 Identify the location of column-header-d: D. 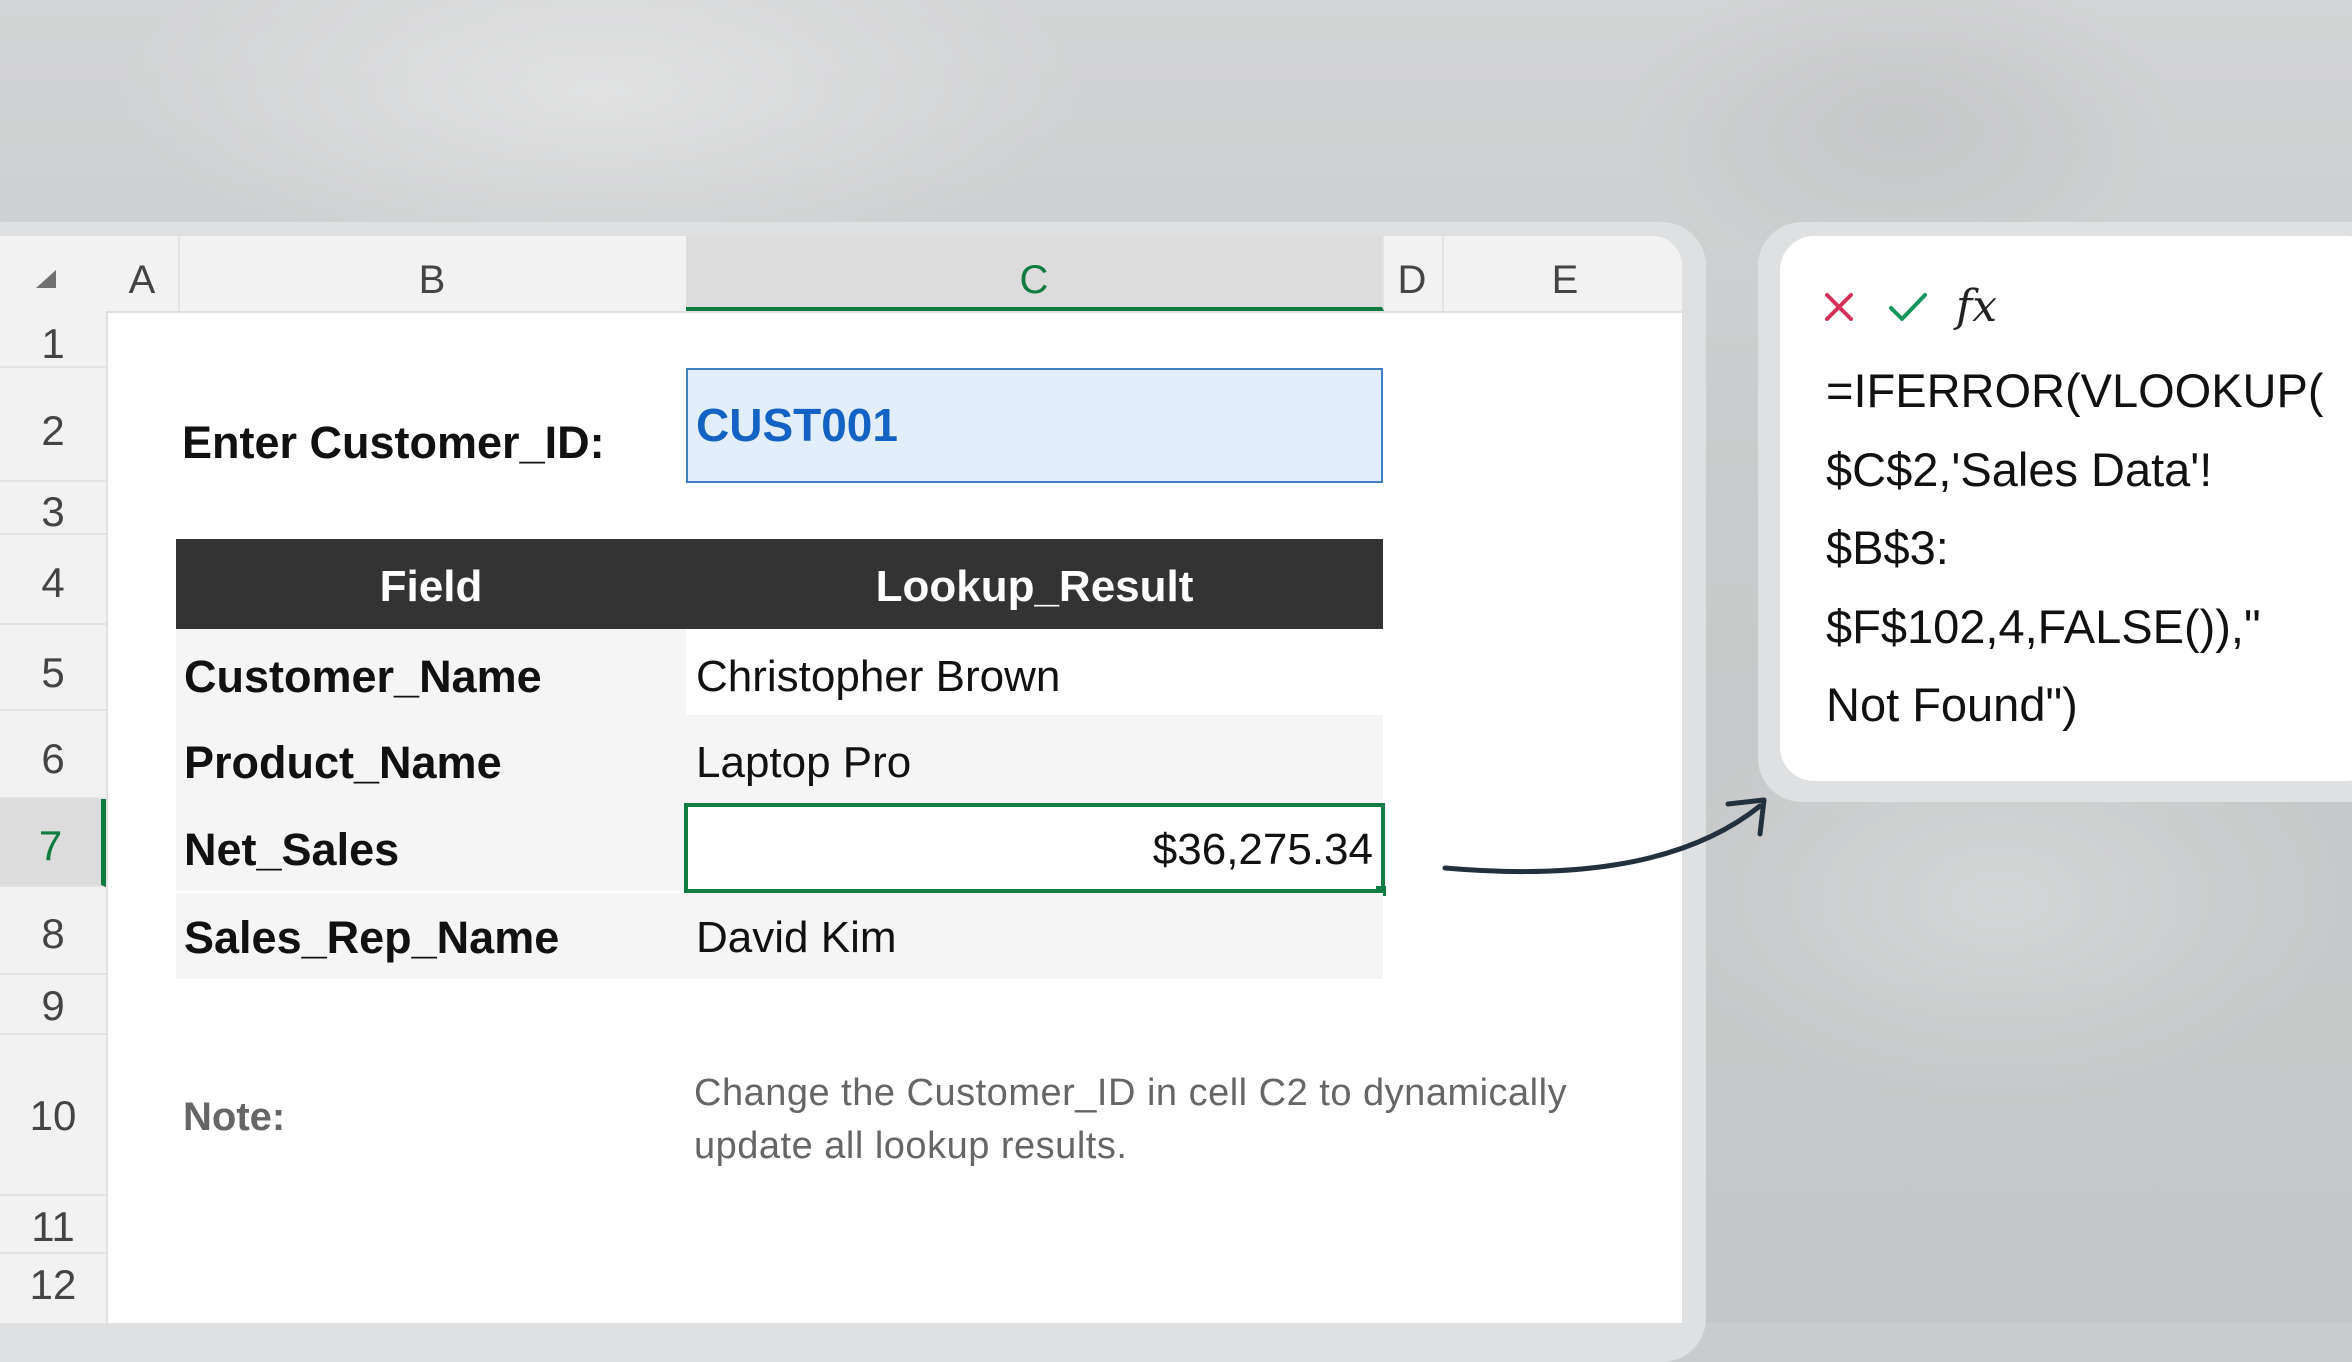
(1413, 273).